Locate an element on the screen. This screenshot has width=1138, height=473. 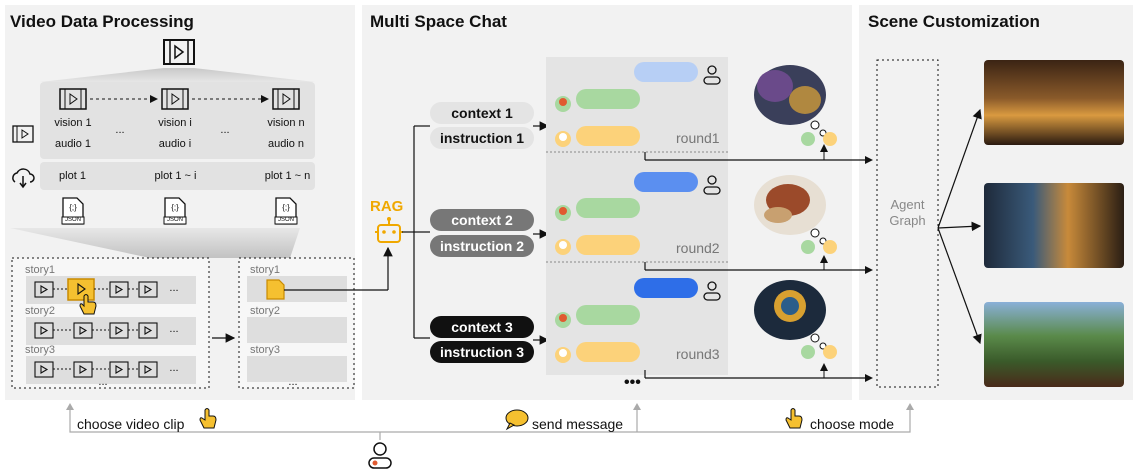
agent-graph-line1: Agent is located at coordinates (907, 204).